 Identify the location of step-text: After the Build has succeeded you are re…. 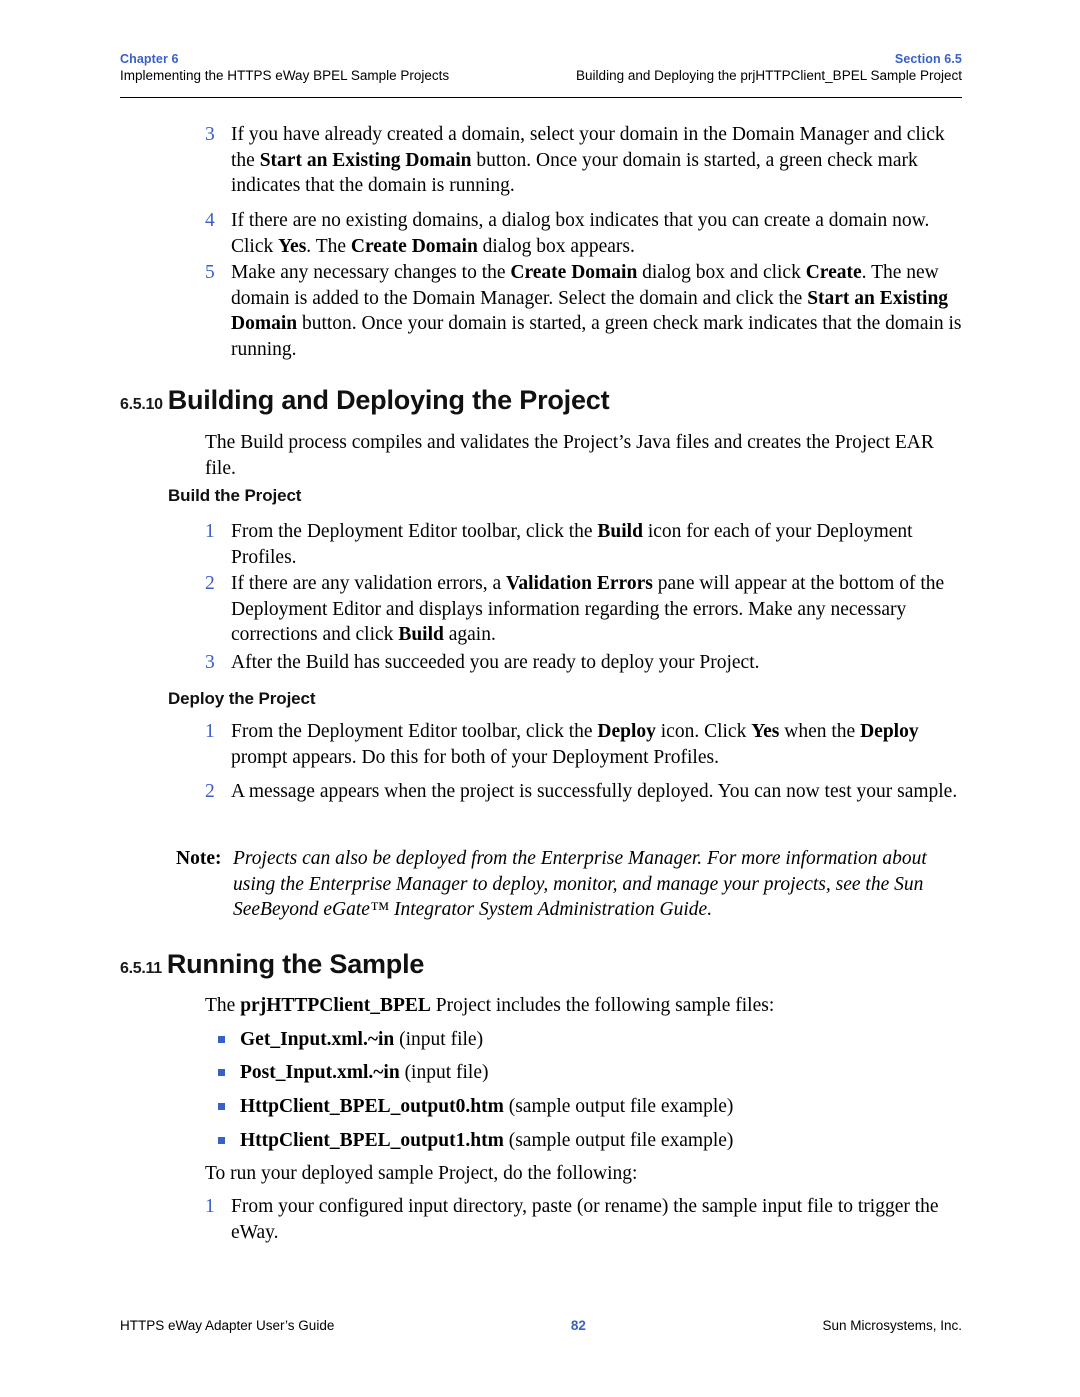
(596, 663).